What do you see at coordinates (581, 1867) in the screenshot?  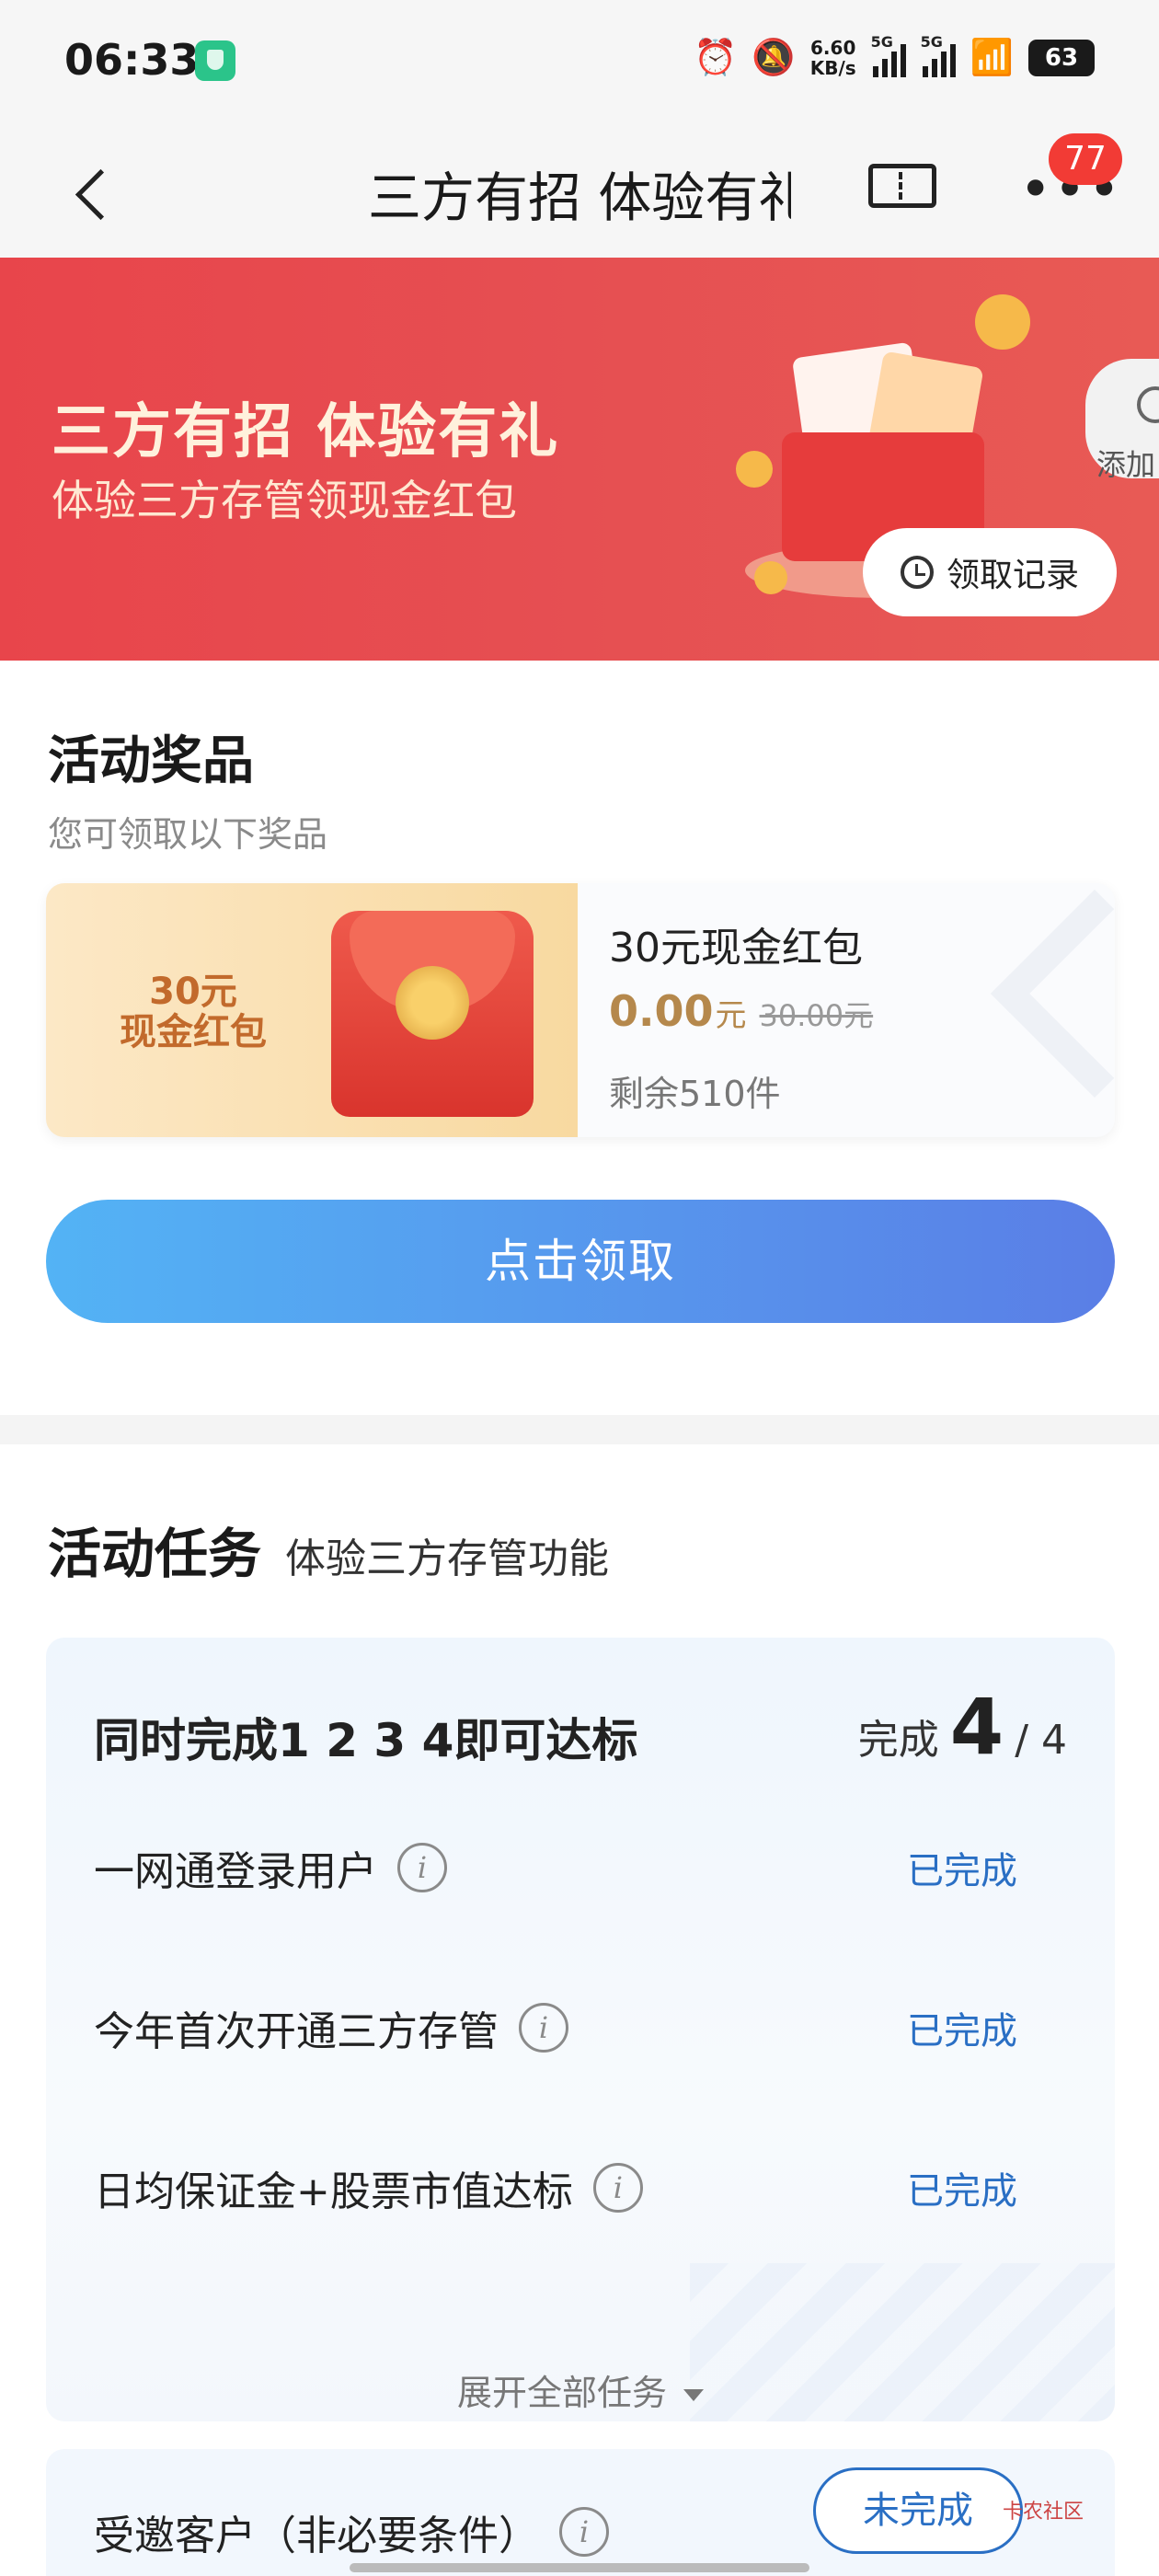 I see `task-row: 一网通登录用户 i 已完成` at bounding box center [581, 1867].